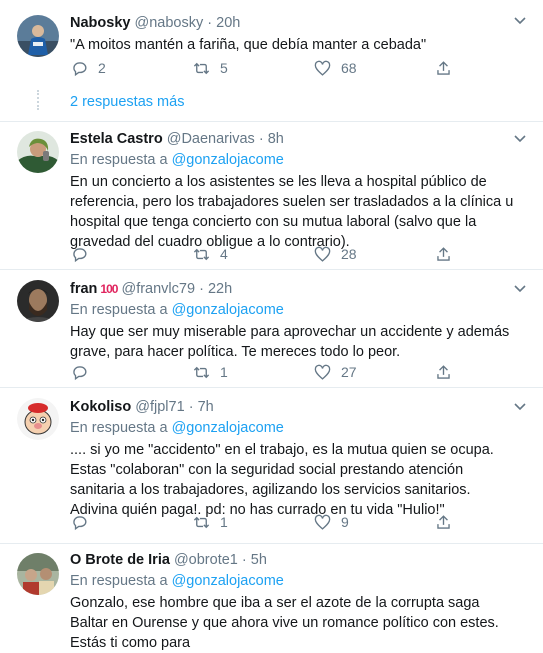  Describe the element at coordinates (168, 23) in the screenshot. I see `user-handle: @nabosky` at that location.